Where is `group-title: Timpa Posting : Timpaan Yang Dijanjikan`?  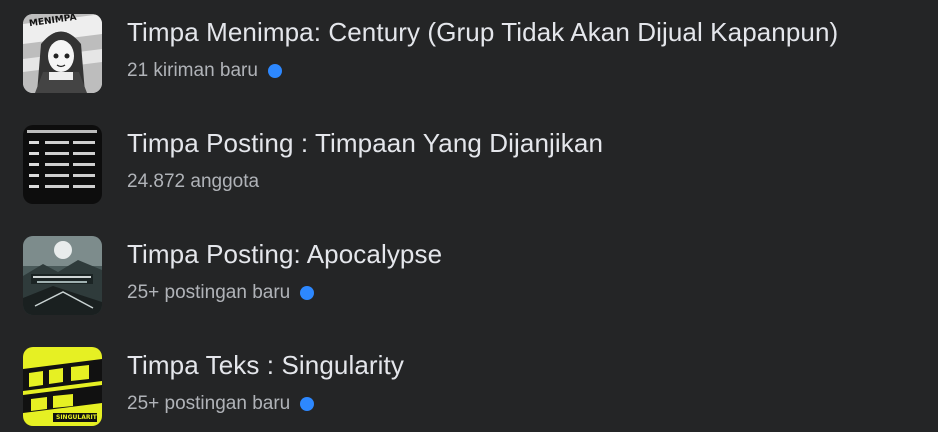 group-title: Timpa Posting : Timpaan Yang Dijanjikan is located at coordinates (365, 143).